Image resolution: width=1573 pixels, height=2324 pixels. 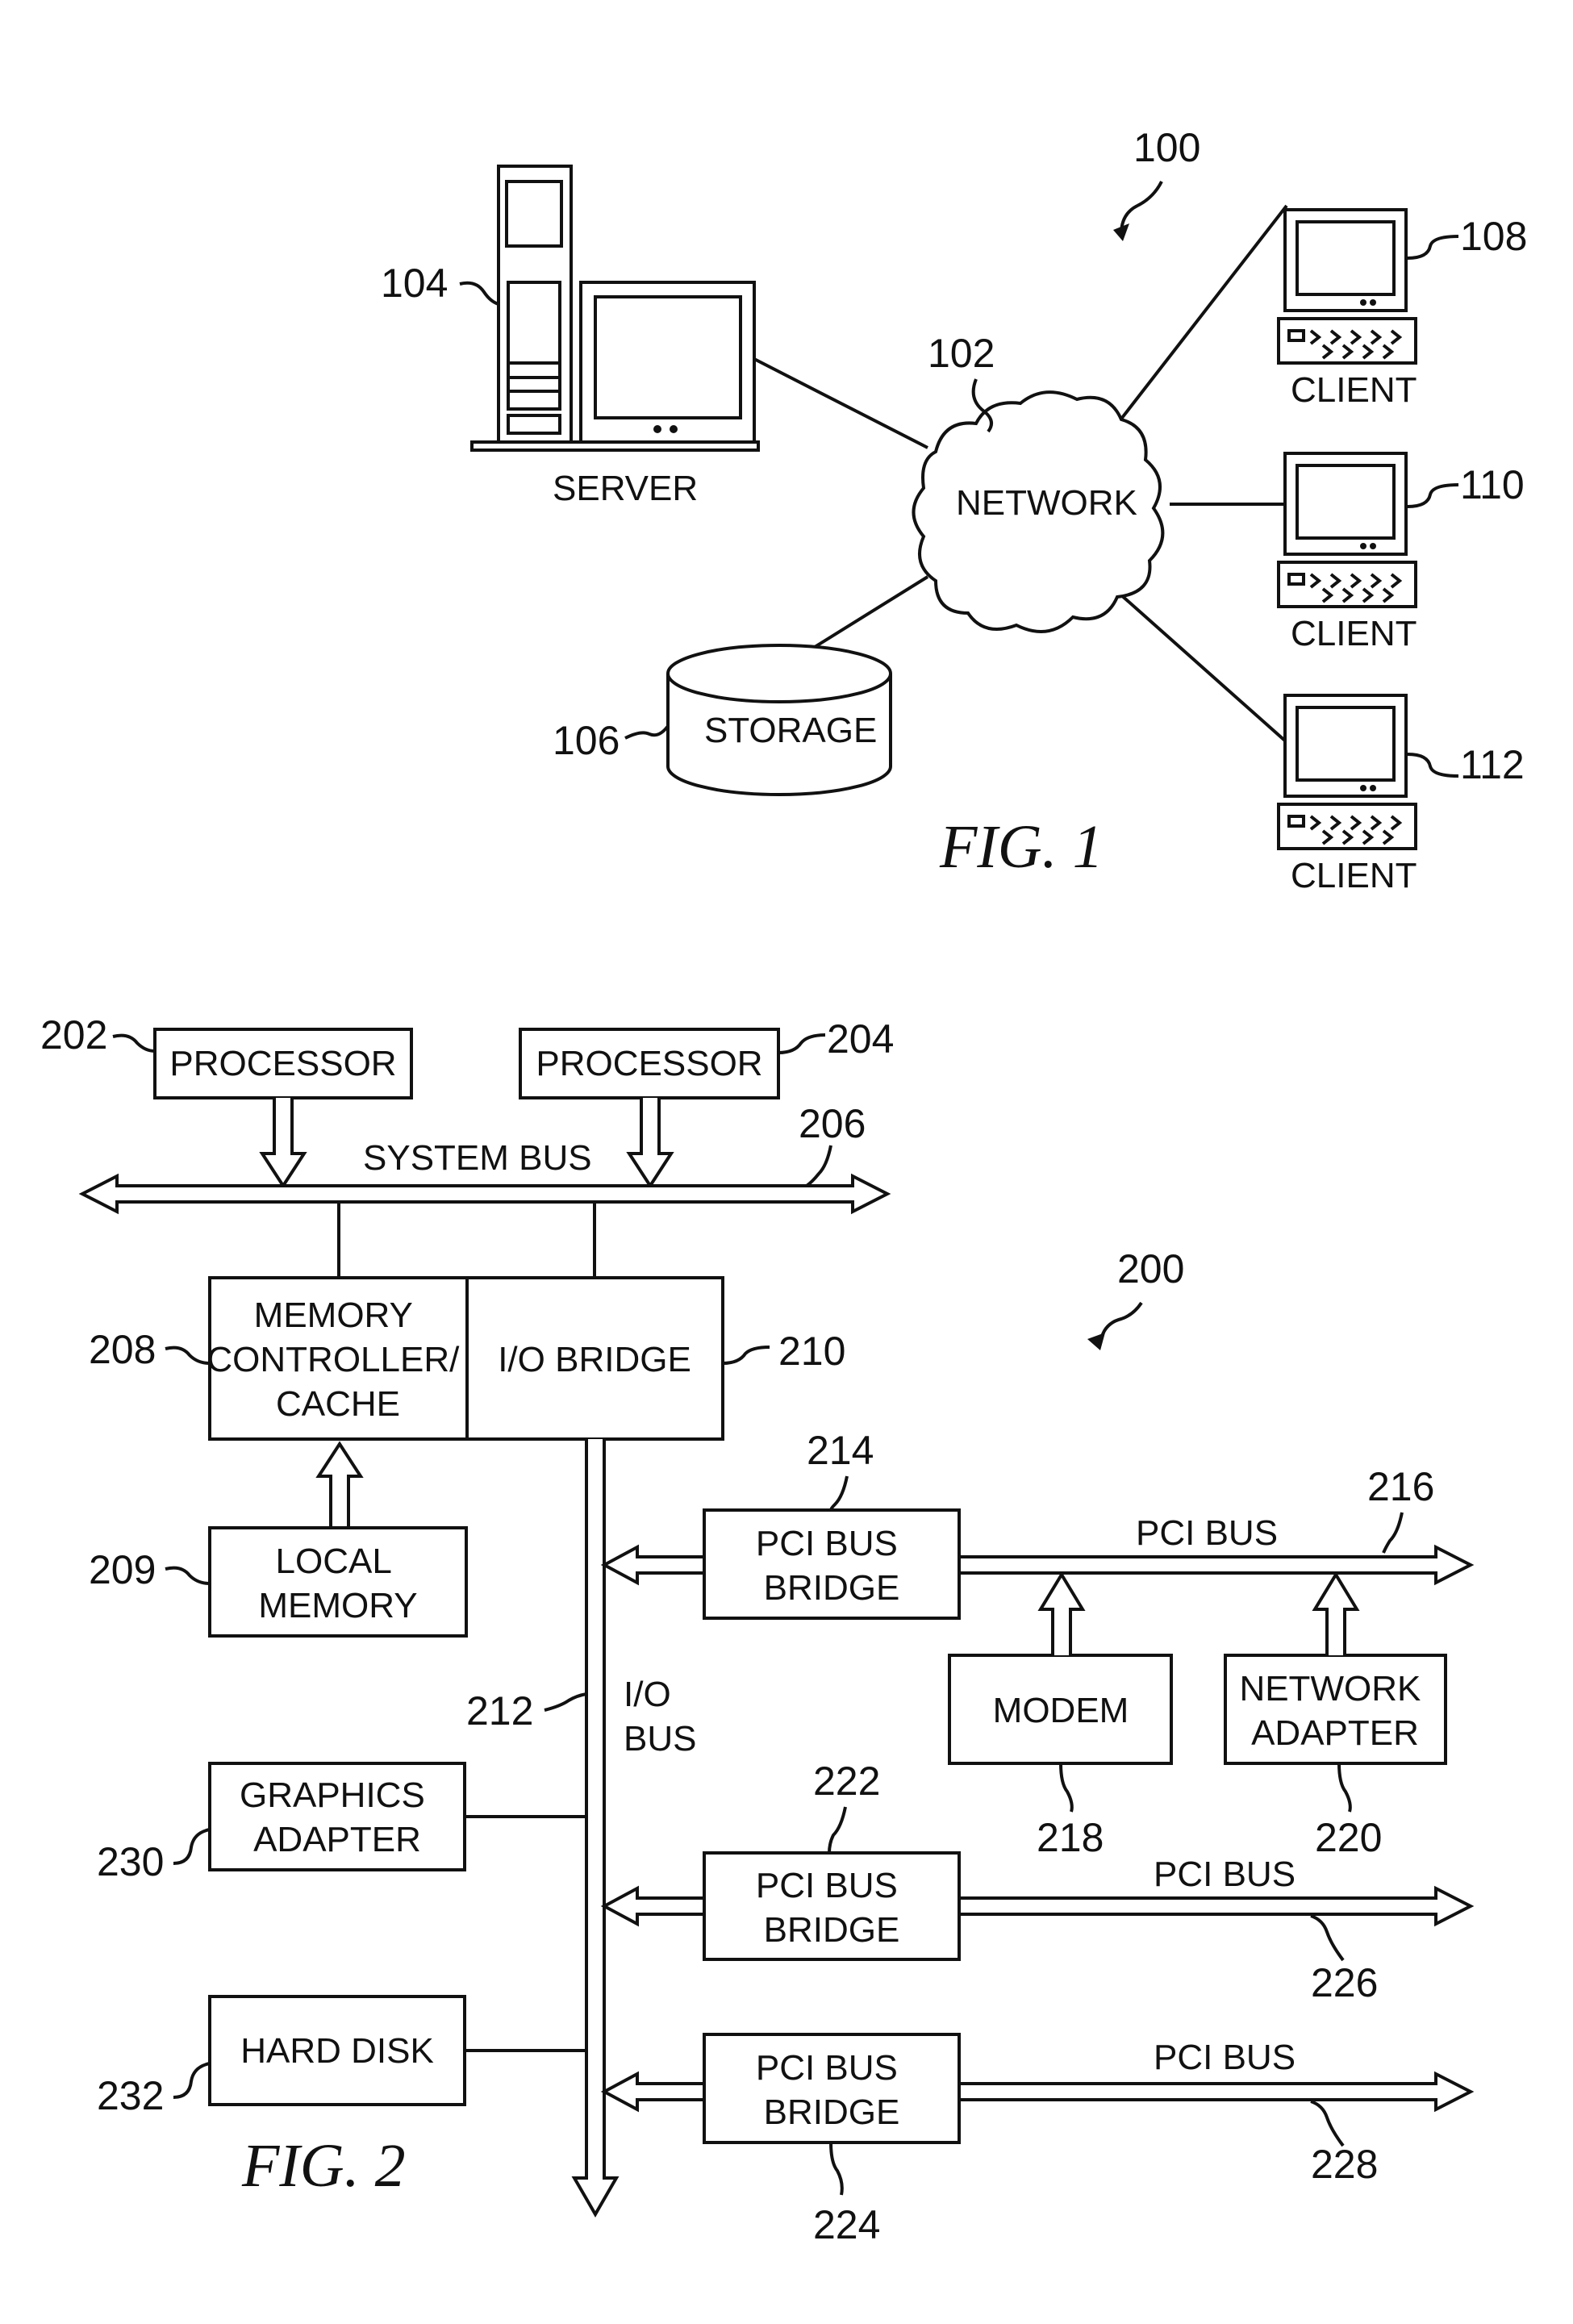 I want to click on processor-202-ref-leader, so click(x=134, y=1043).